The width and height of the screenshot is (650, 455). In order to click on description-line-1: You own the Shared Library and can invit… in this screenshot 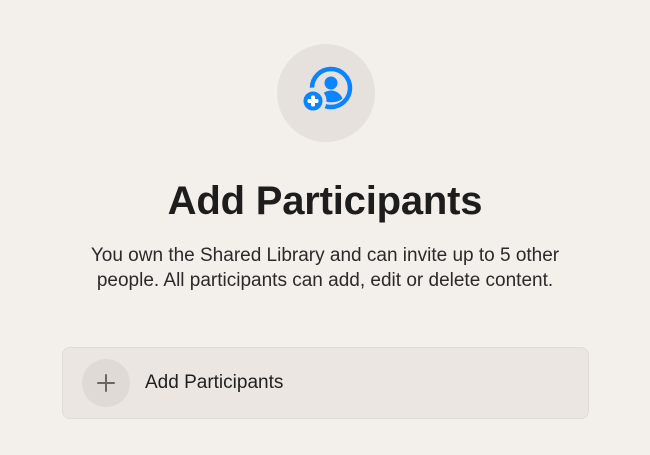, I will do `click(325, 255)`.